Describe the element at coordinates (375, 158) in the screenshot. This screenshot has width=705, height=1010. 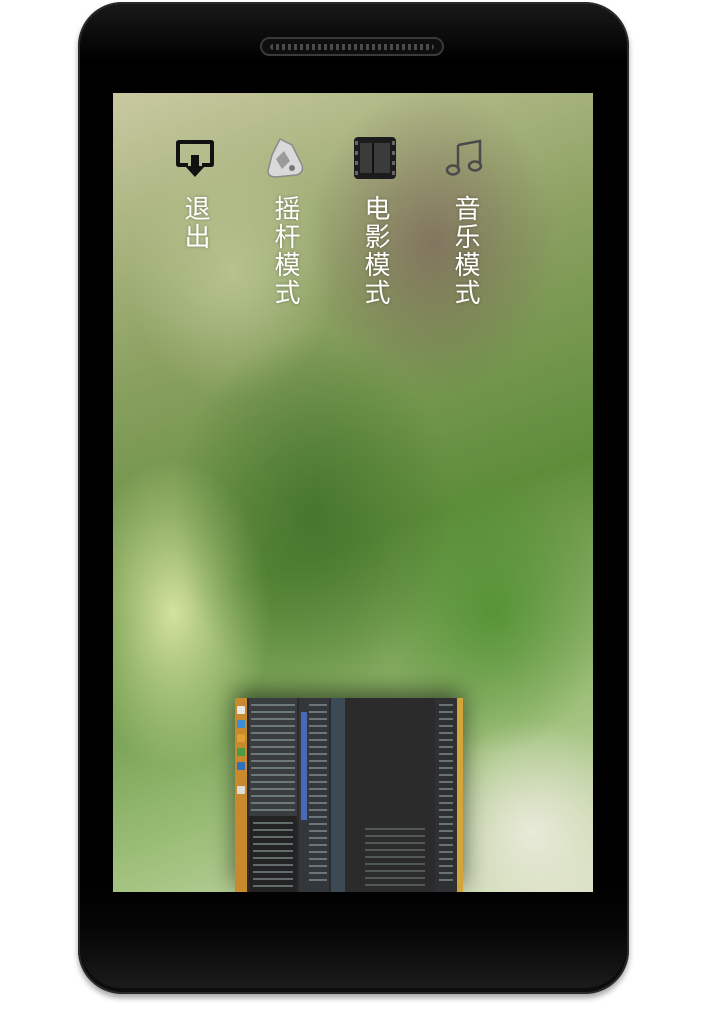
I see `film-icon` at that location.